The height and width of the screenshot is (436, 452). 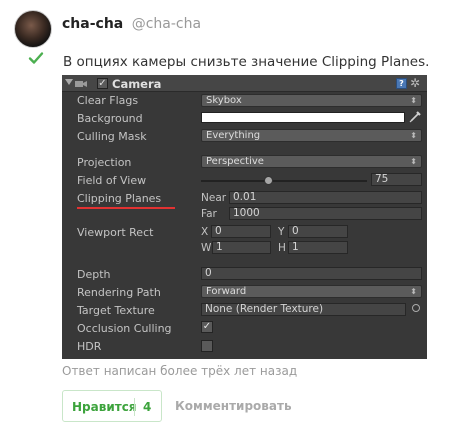 What do you see at coordinates (112, 180) in the screenshot?
I see `field-of-view-label: Field of View` at bounding box center [112, 180].